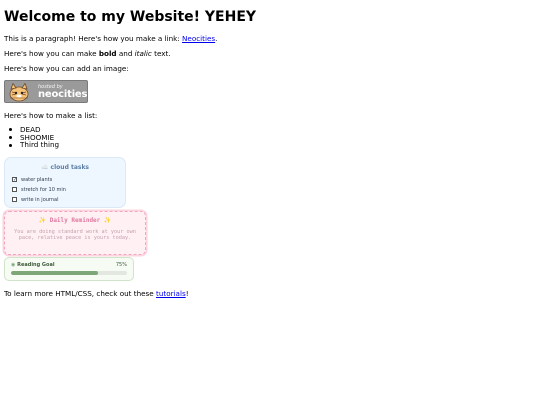 The width and height of the screenshot is (540, 405). I want to click on book-icon: ◉, so click(13, 265).